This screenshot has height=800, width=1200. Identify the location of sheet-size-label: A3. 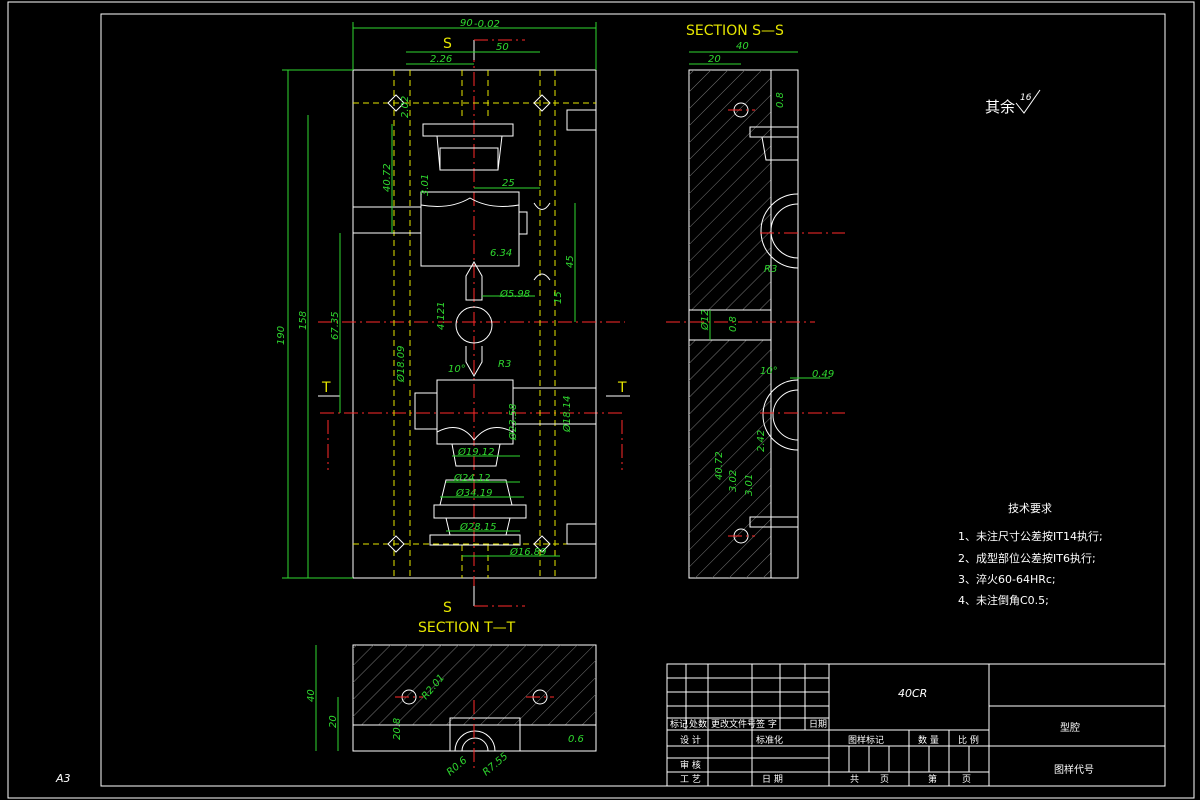
(63, 778).